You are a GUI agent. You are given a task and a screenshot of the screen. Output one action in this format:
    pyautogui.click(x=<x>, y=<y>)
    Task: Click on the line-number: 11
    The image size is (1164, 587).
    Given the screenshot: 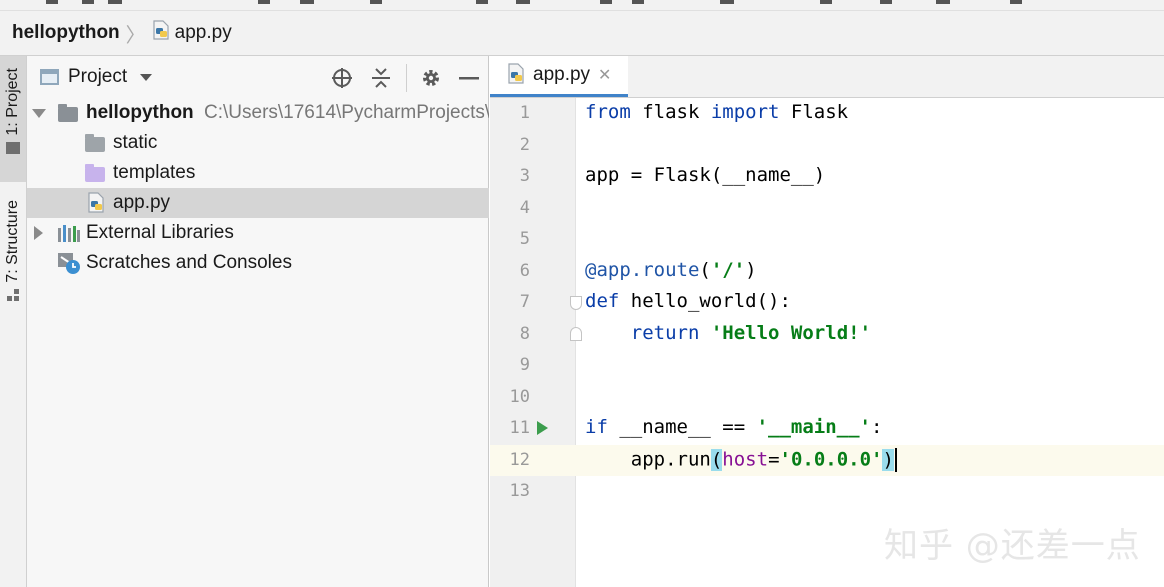 What is the action you would take?
    pyautogui.click(x=519, y=428)
    